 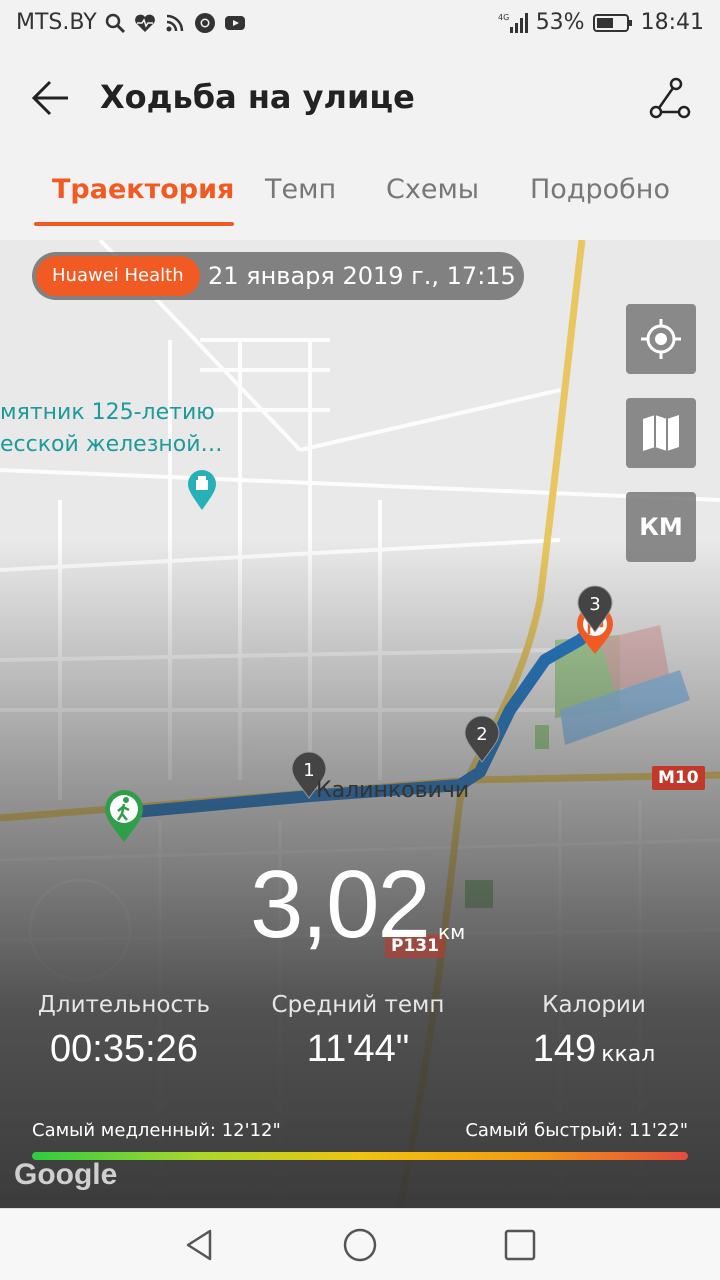 I want to click on units-label: КМ, so click(x=661, y=527).